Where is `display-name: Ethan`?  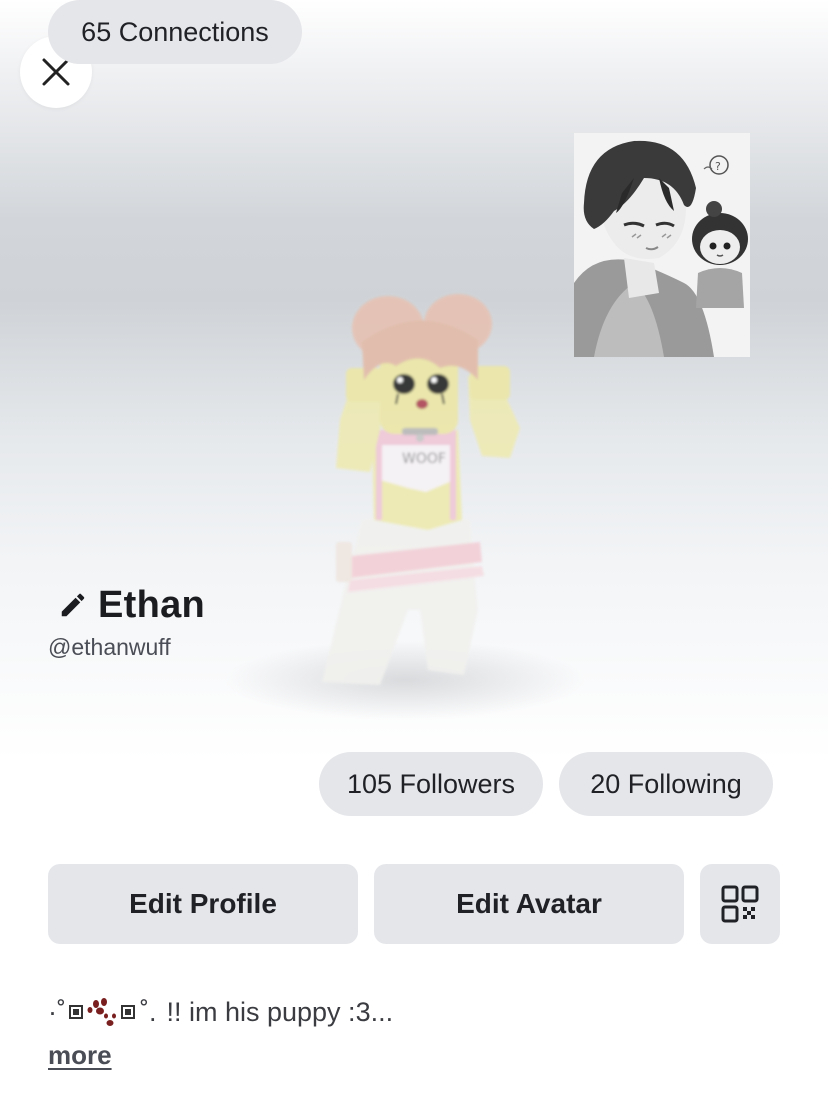
display-name: Ethan is located at coordinates (152, 604).